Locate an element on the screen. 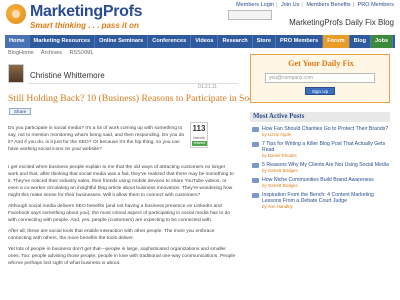  blog-name: MarketingProfs Daily Fix Blog is located at coordinates (341, 22).